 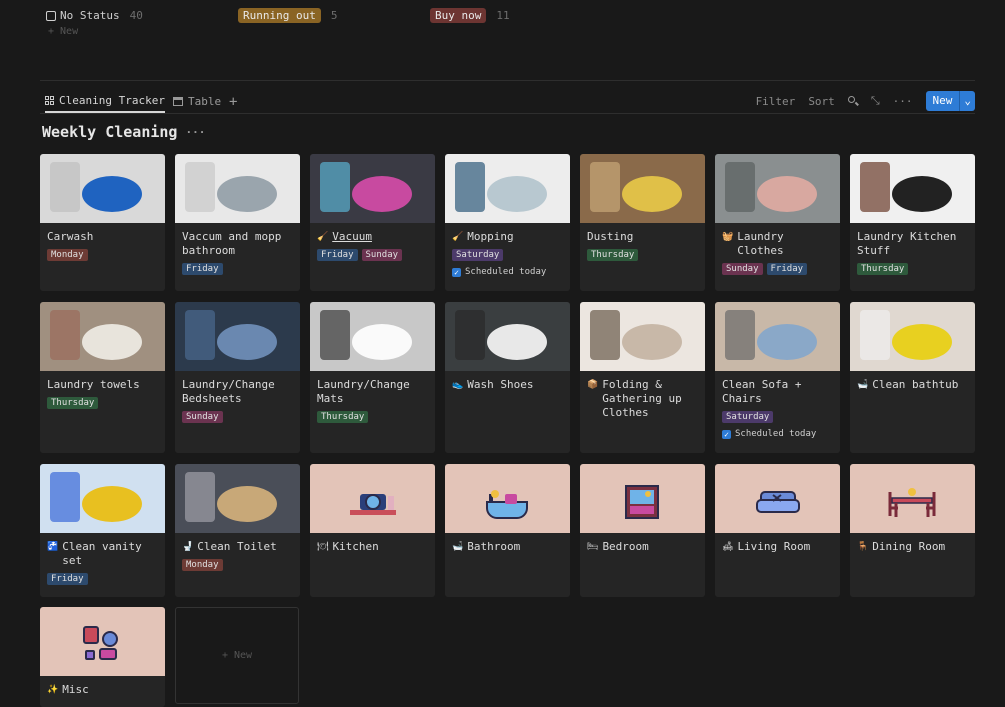 I want to click on gallery-card: Laundry Kitchen Stuff Thursday, so click(x=912, y=222).